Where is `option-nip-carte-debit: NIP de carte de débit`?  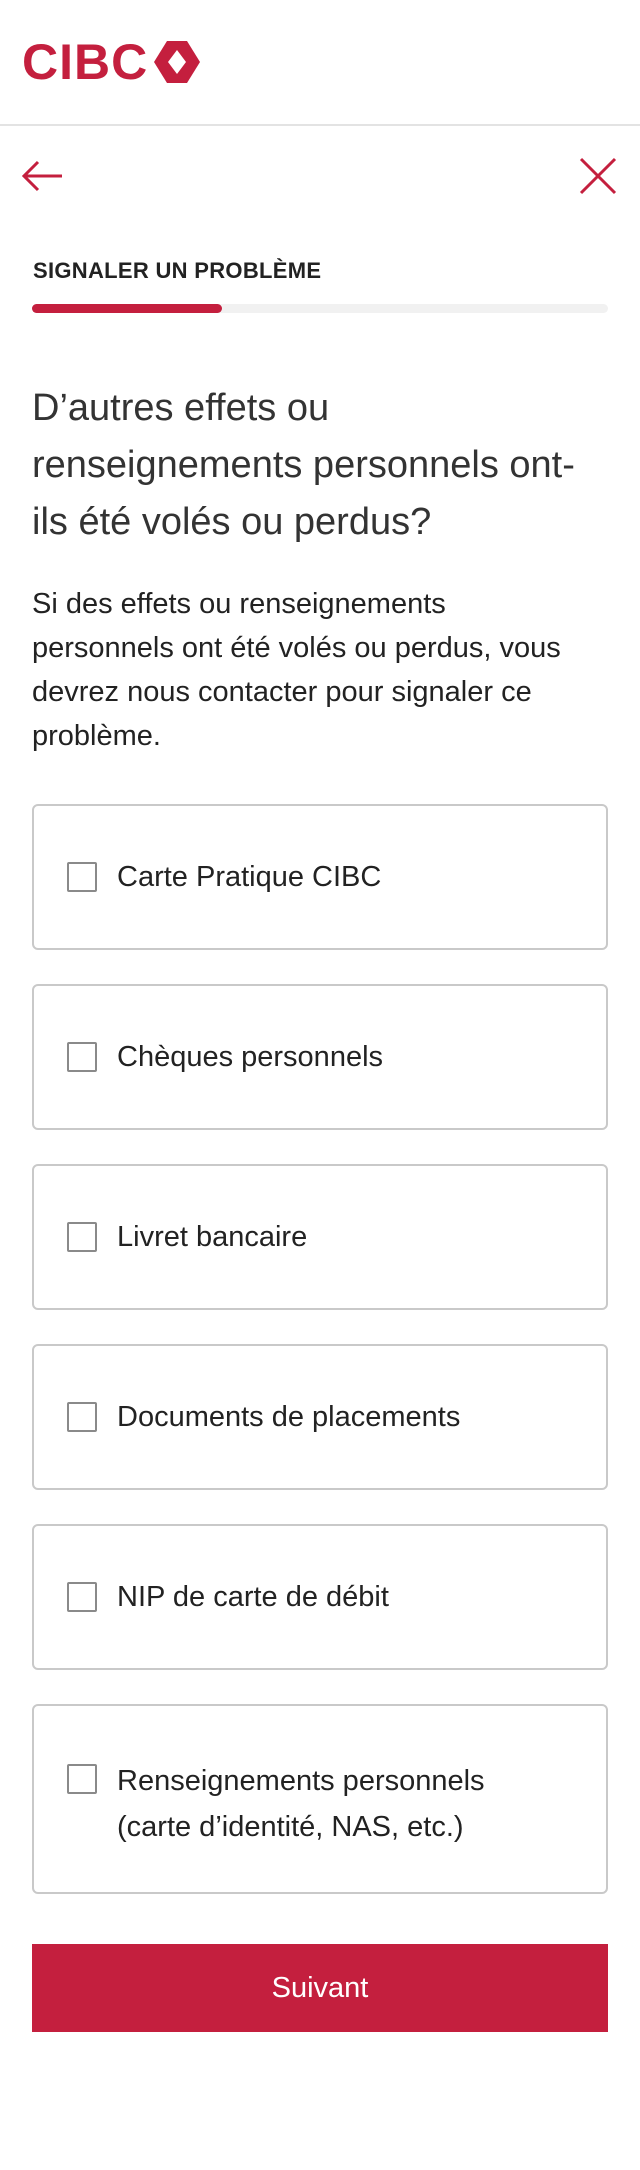 option-nip-carte-debit: NIP de carte de débit is located at coordinates (320, 1597).